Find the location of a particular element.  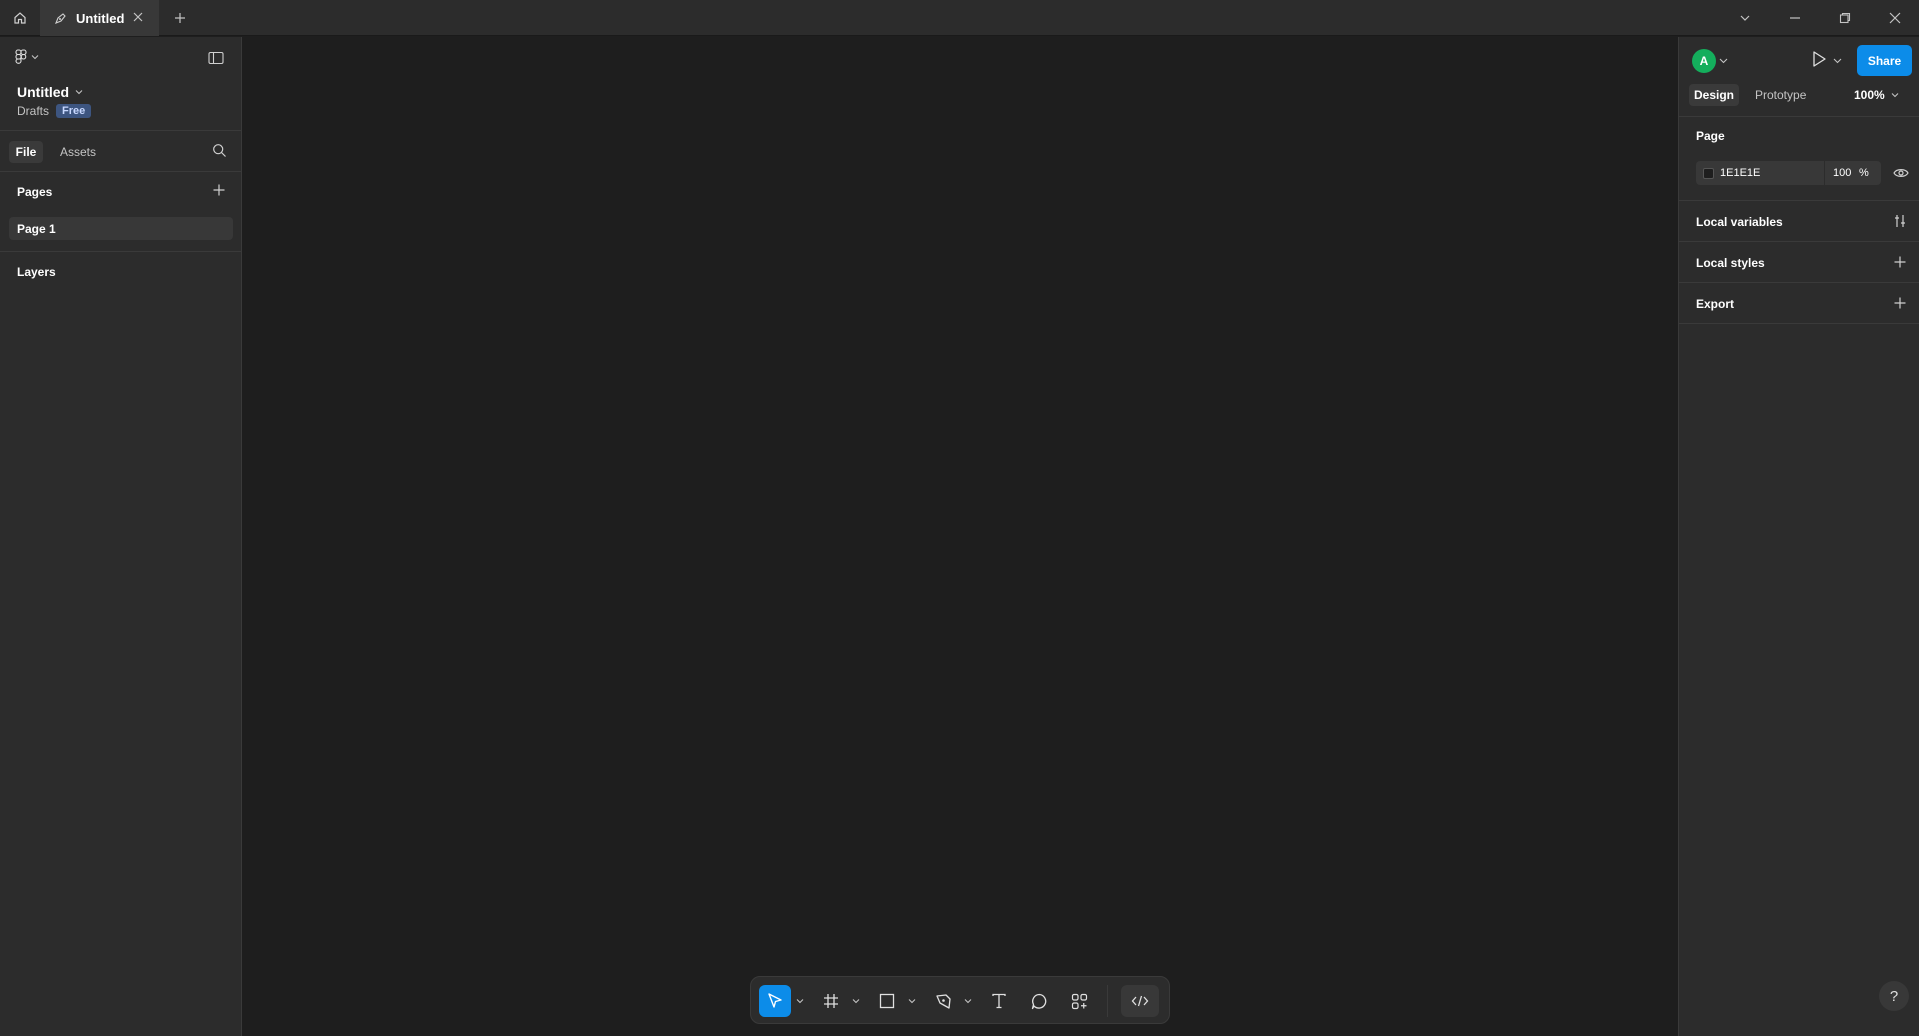

play-icon is located at coordinates (1819, 59).